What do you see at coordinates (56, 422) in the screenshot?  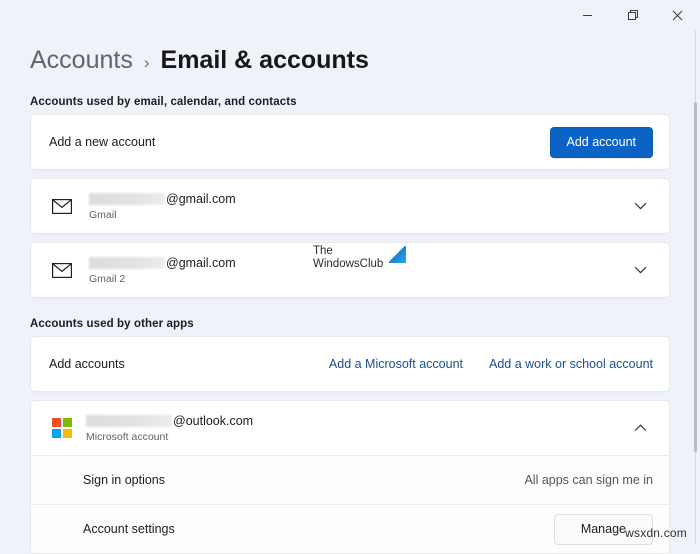 I see `ms-square-red` at bounding box center [56, 422].